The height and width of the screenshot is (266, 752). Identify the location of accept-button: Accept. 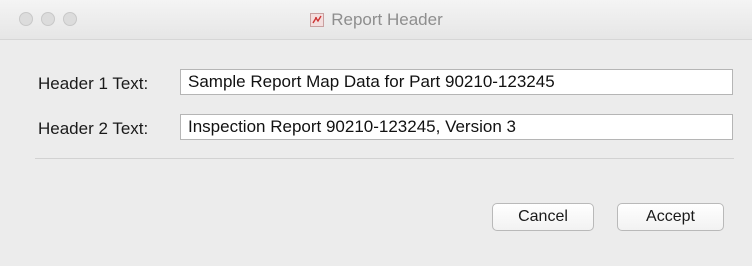
(670, 217).